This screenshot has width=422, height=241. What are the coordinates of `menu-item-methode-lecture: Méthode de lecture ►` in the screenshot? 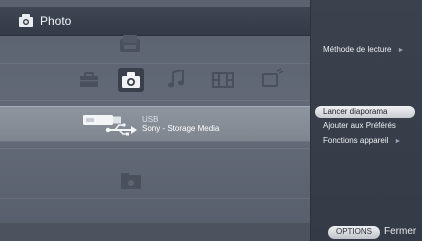 It's located at (363, 49).